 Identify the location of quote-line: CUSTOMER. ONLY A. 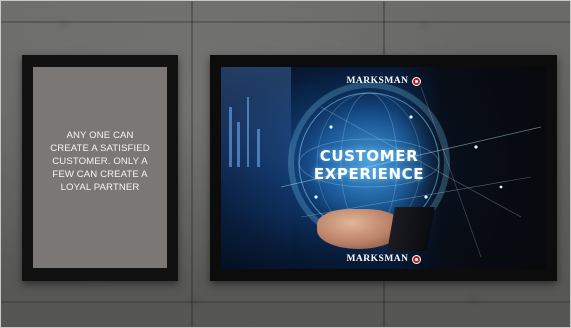
(100, 161).